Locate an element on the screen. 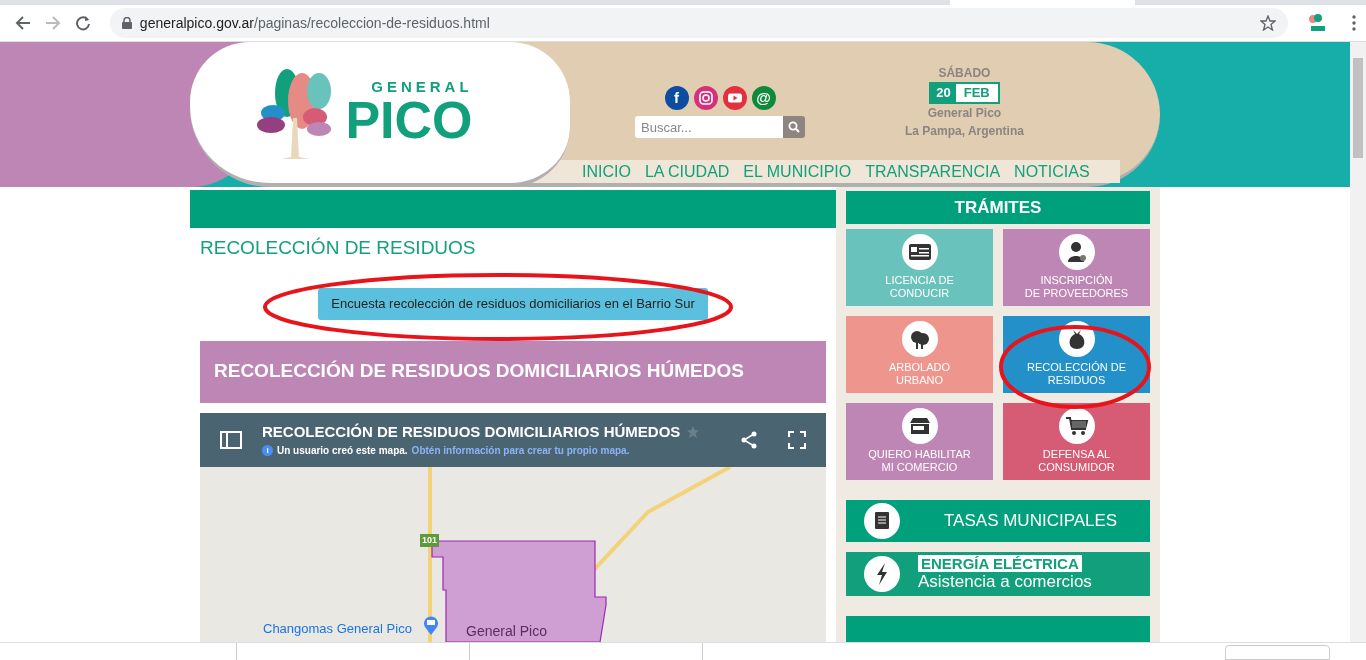 This screenshot has height=660, width=1366. scrollbar-thumb is located at coordinates (1358, 108).